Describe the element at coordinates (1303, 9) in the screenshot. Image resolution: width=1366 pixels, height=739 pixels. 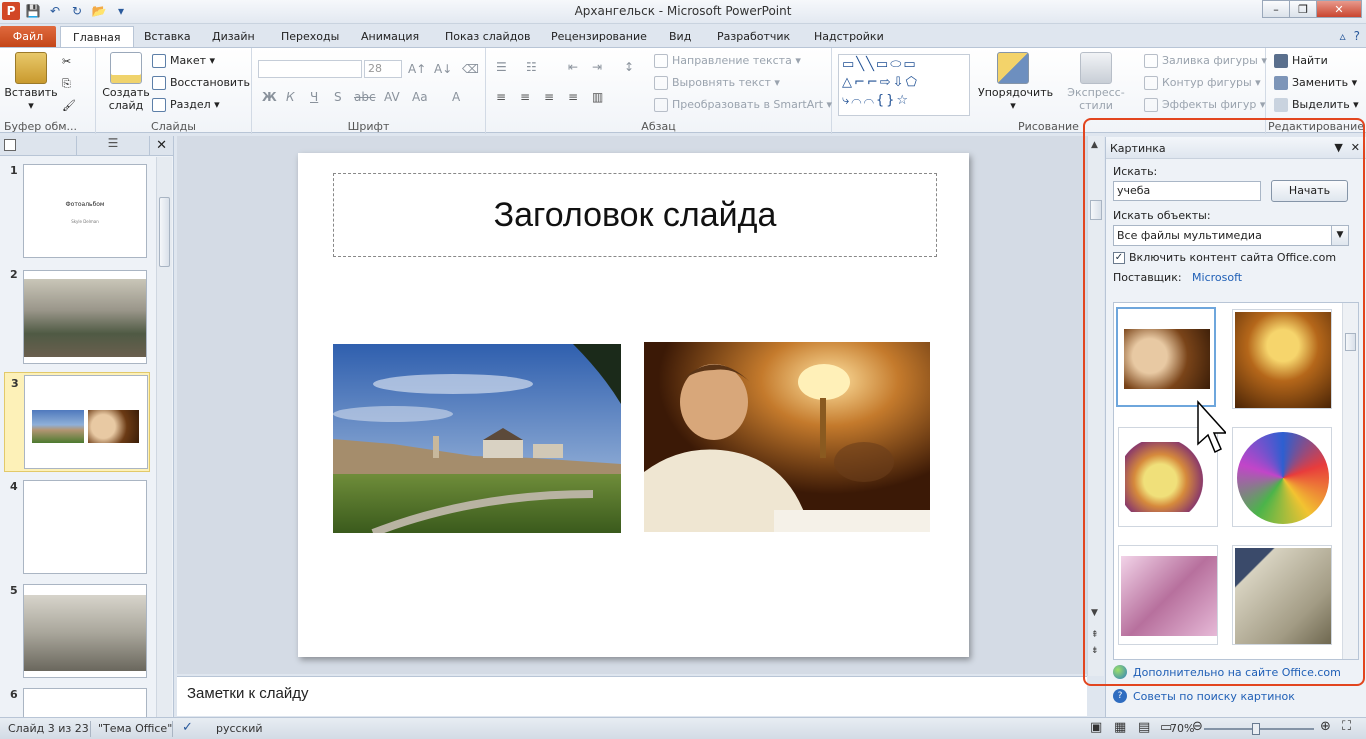
I see `maximize-button: ❐` at that location.